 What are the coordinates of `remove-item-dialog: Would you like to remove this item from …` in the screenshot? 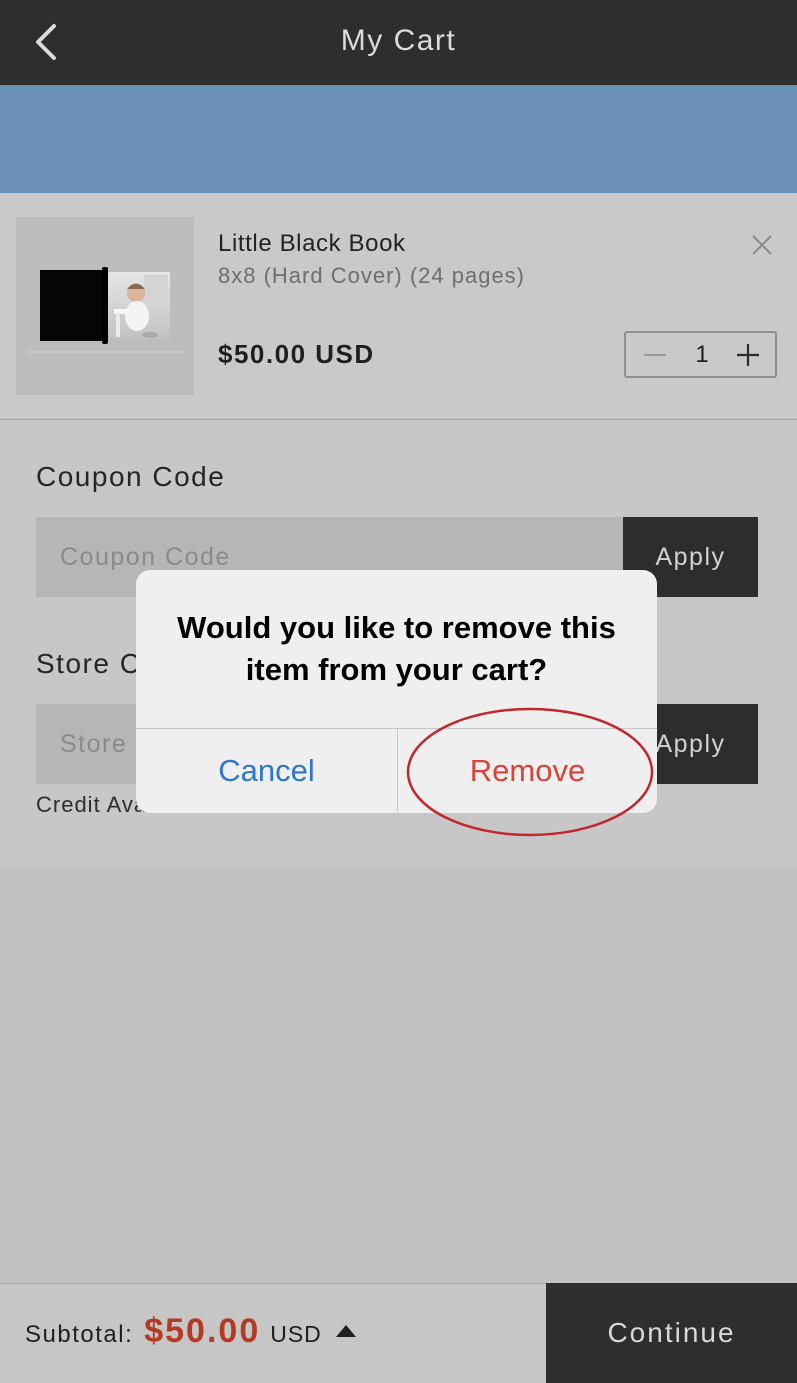 It's located at (396, 691).